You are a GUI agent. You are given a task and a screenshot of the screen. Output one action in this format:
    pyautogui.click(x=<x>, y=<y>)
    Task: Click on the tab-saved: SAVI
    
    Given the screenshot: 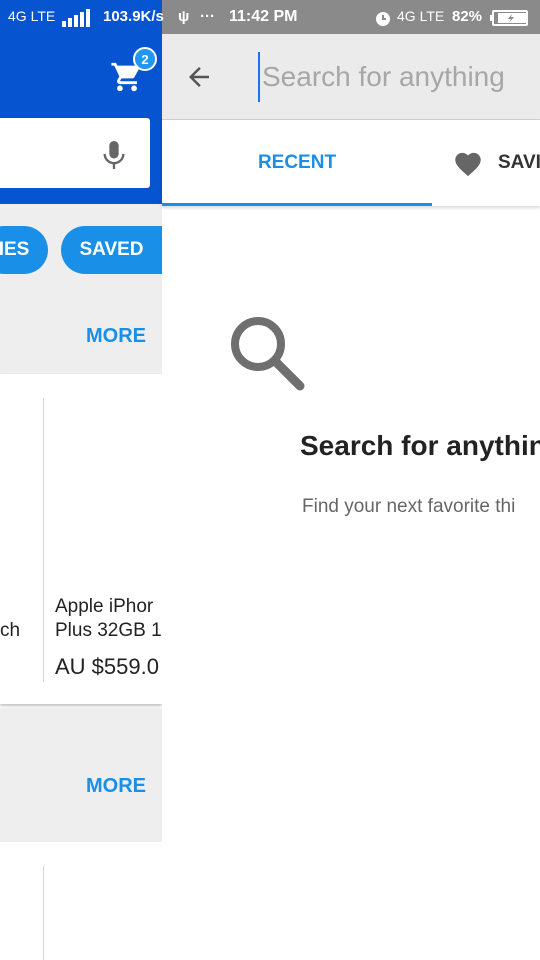 What is the action you would take?
    pyautogui.click(x=496, y=163)
    